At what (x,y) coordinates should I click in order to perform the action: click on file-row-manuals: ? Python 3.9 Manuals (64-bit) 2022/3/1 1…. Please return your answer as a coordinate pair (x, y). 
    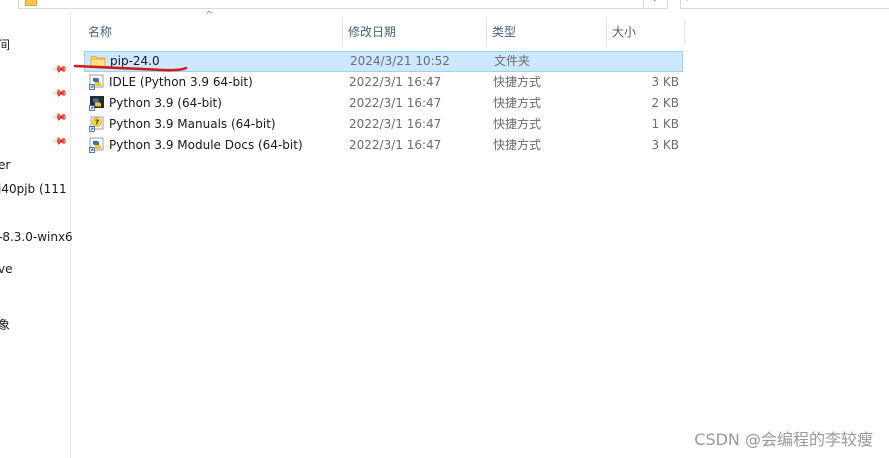
    Looking at the image, I should click on (383, 124).